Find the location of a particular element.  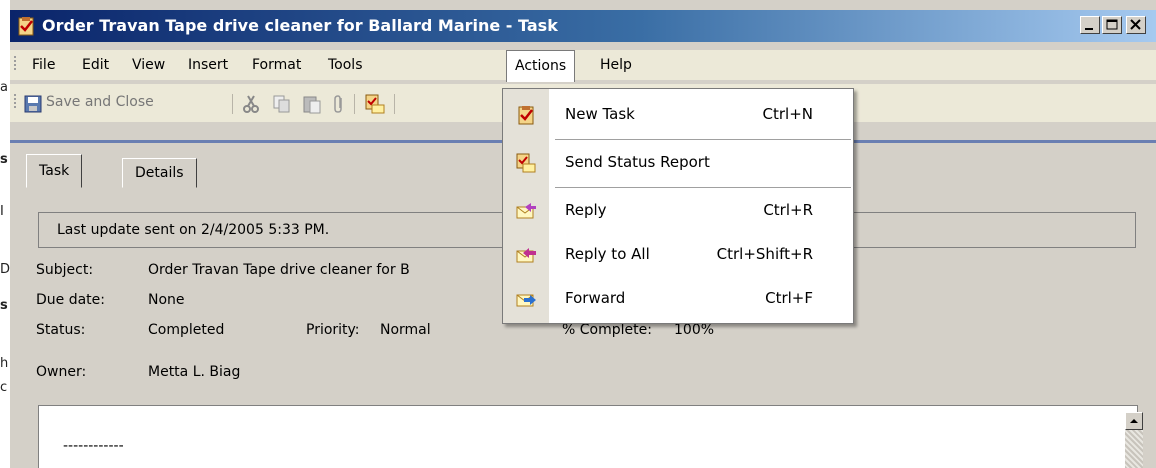

priority-label: Priority: is located at coordinates (333, 330).